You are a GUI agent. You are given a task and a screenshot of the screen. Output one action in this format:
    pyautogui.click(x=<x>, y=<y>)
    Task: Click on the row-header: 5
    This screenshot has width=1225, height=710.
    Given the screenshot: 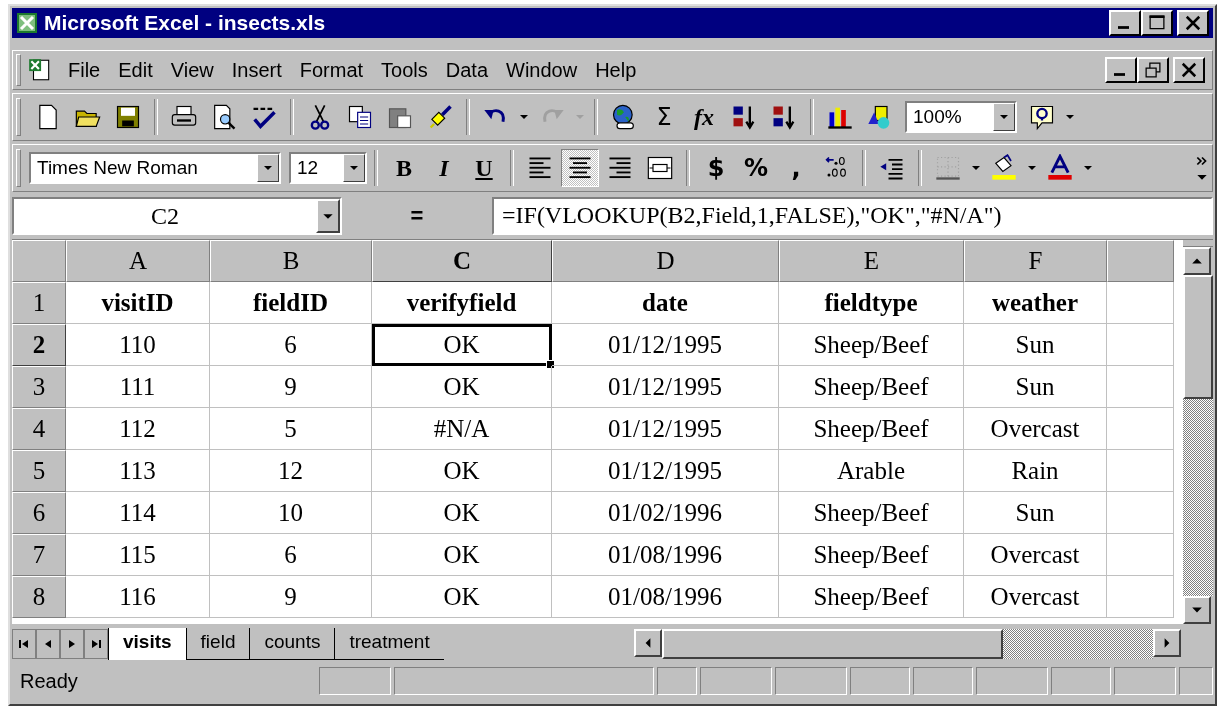 What is the action you would take?
    pyautogui.click(x=39, y=471)
    